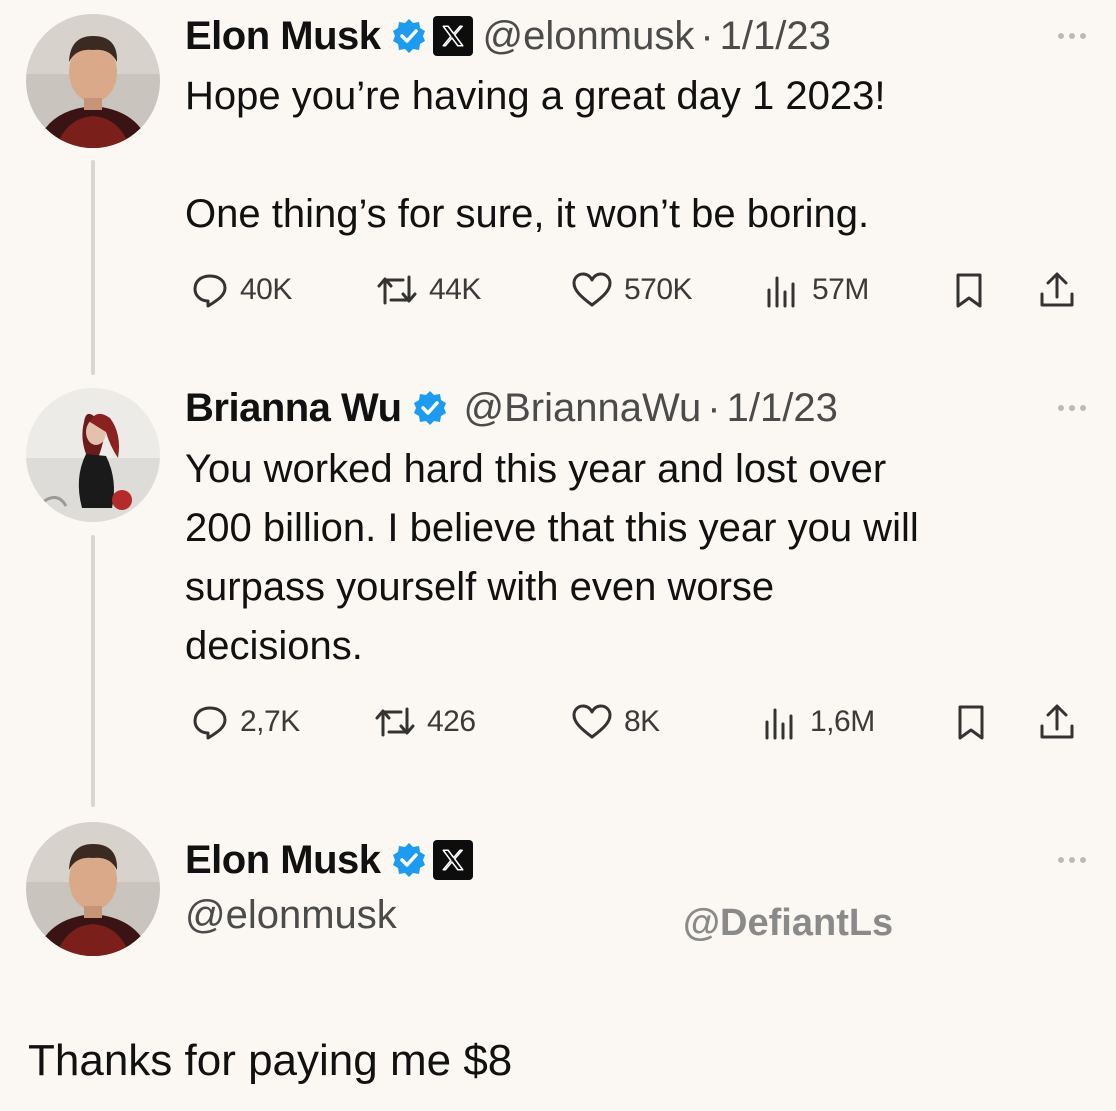 This screenshot has height=1111, width=1116. I want to click on views-button: 57M, so click(815, 290).